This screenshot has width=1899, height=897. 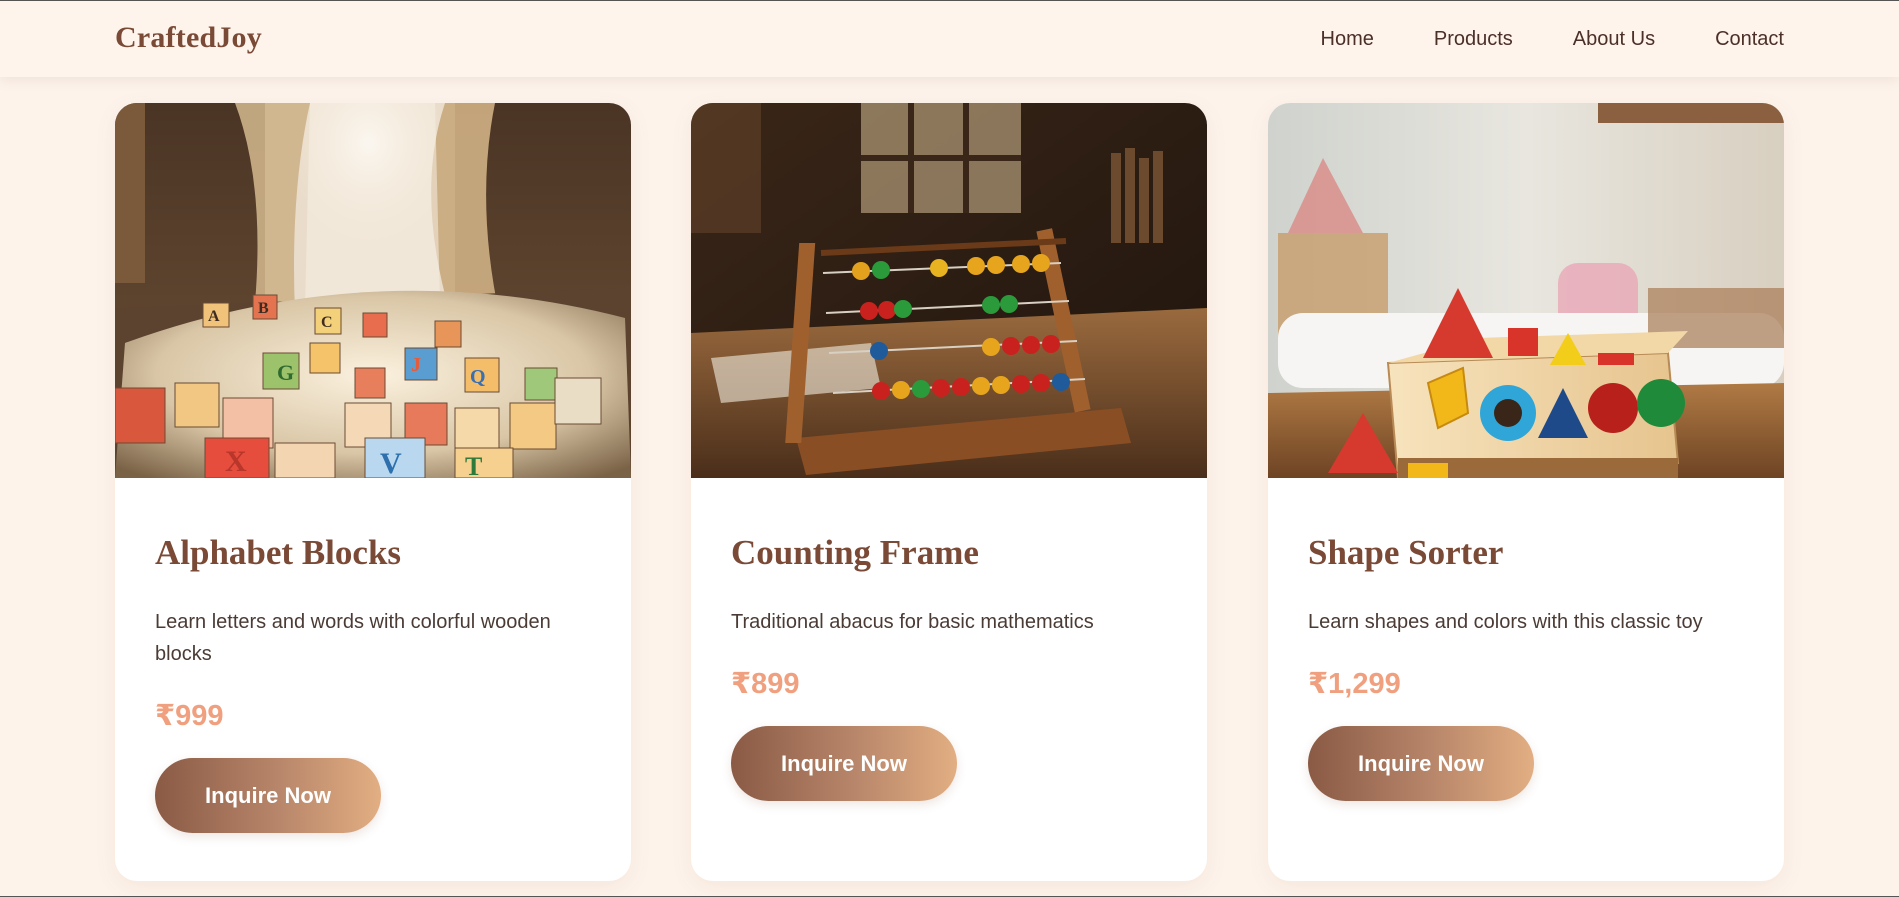 What do you see at coordinates (1406, 552) in the screenshot?
I see `product-title: Shape Sorter` at bounding box center [1406, 552].